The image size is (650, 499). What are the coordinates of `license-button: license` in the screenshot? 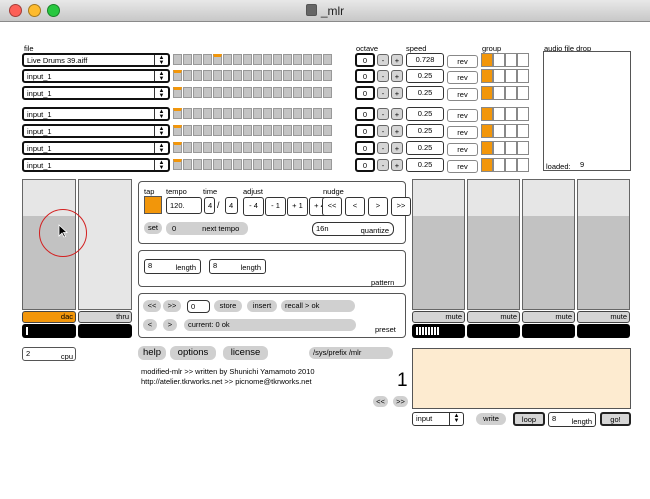 It's located at (245, 353).